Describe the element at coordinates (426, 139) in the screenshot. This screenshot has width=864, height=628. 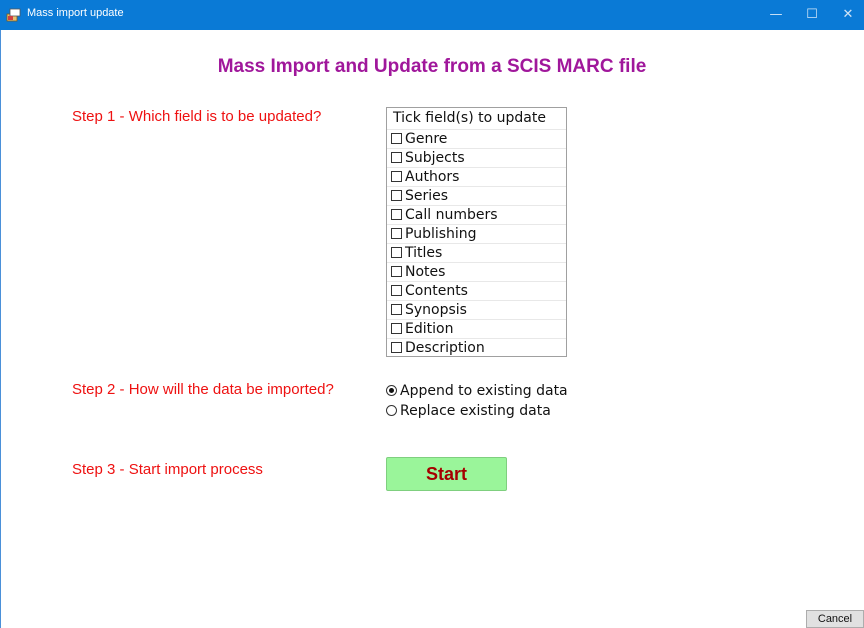
I see `field-option-label: Genre` at that location.